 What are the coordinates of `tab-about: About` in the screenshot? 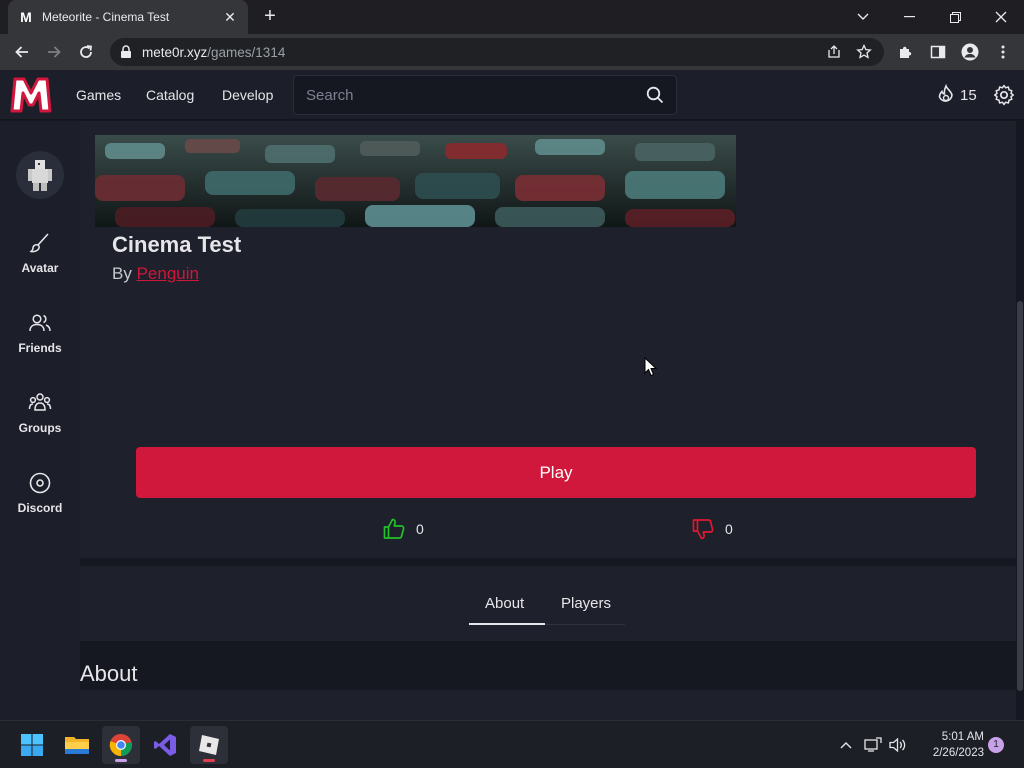 It's located at (504, 603).